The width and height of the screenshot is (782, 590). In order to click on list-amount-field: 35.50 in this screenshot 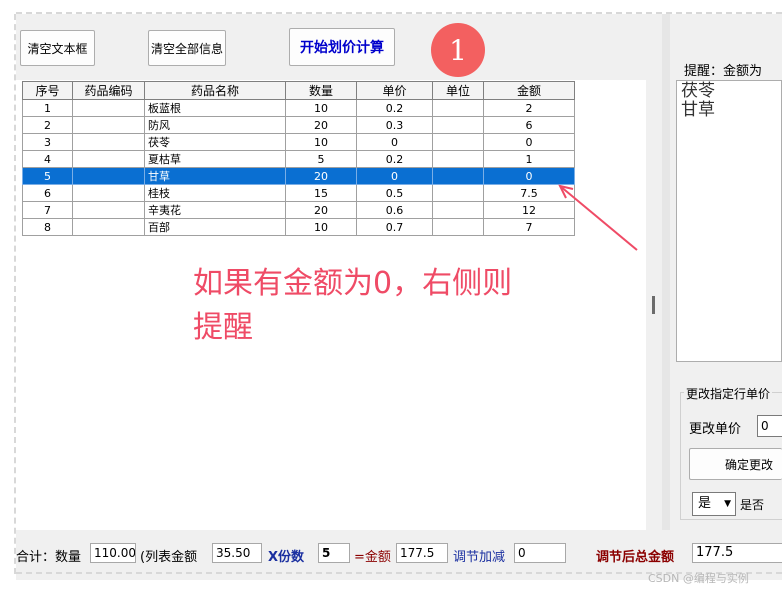, I will do `click(237, 553)`.